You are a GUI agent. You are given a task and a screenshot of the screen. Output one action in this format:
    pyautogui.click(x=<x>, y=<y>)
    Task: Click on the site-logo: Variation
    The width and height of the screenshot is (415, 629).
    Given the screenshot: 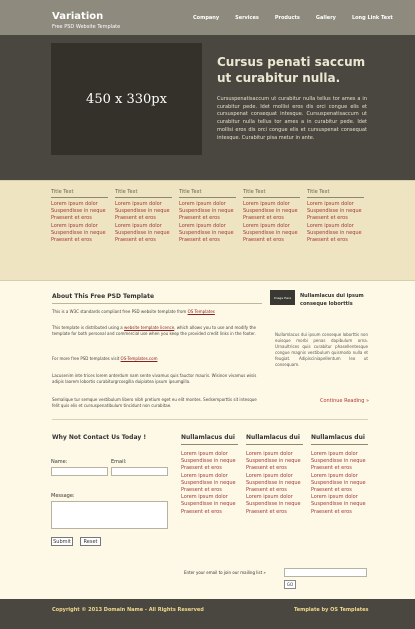 What is the action you would take?
    pyautogui.click(x=77, y=16)
    